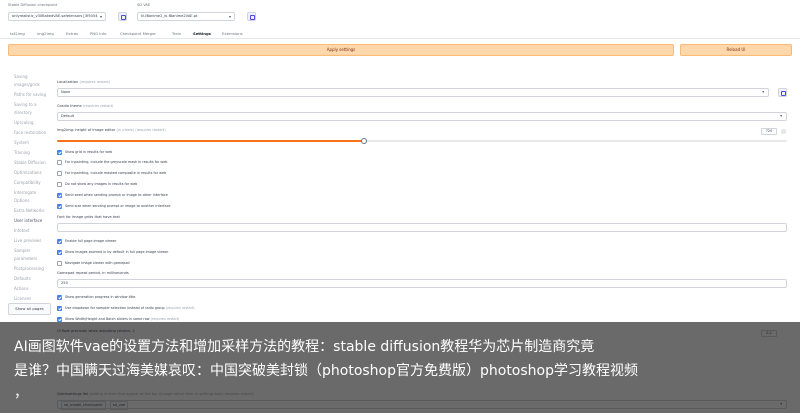  I want to click on sidebar-item-saving-grids: images/grids, so click(27, 84).